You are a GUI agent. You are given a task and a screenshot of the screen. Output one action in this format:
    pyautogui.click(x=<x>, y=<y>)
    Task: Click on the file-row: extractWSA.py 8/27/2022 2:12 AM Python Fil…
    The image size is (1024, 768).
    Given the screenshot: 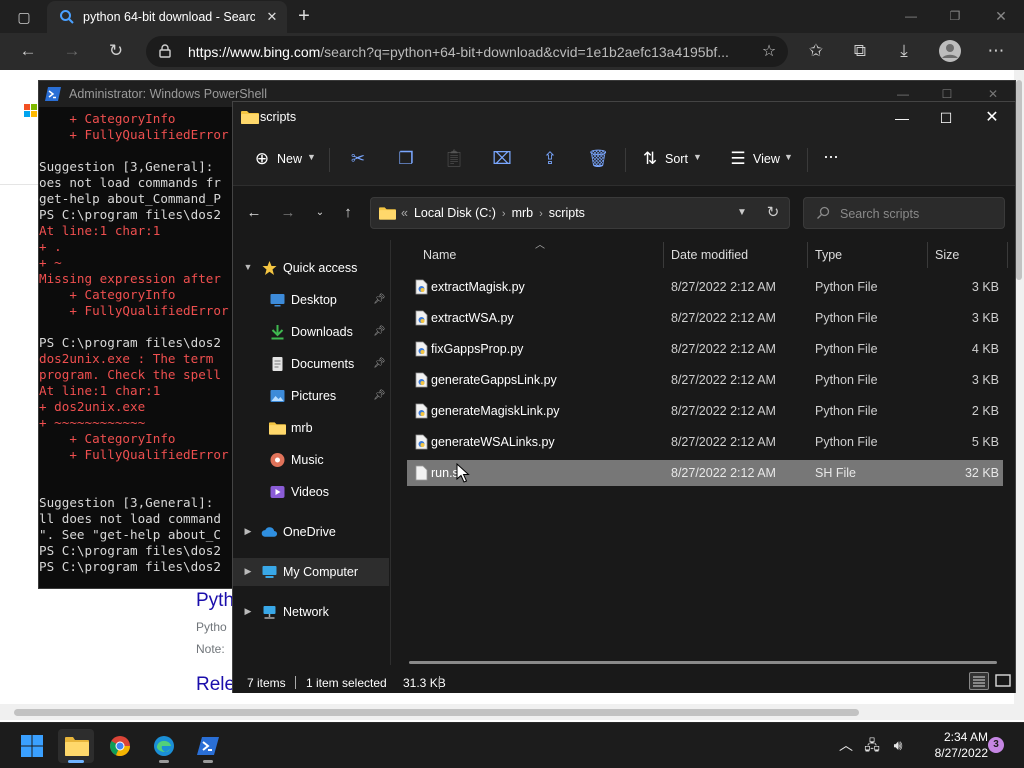 What is the action you would take?
    pyautogui.click(x=705, y=318)
    